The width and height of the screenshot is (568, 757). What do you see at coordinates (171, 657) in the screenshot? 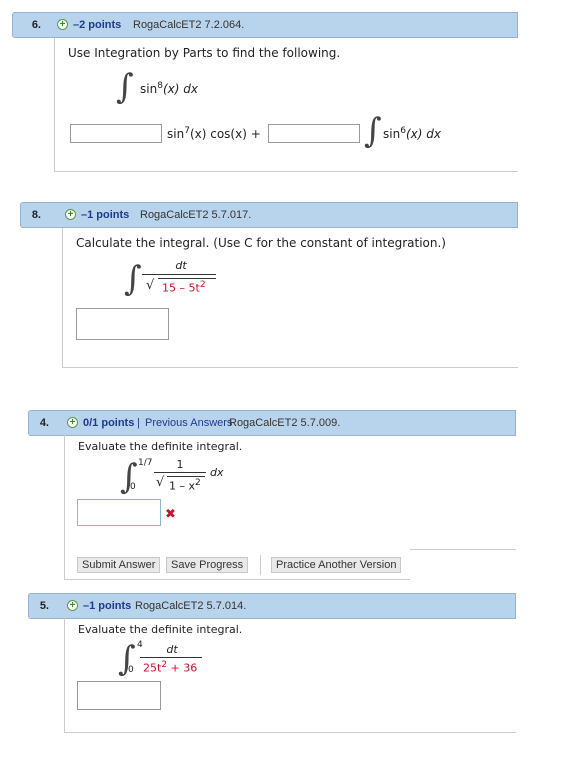
I see `q5-fraction-line` at bounding box center [171, 657].